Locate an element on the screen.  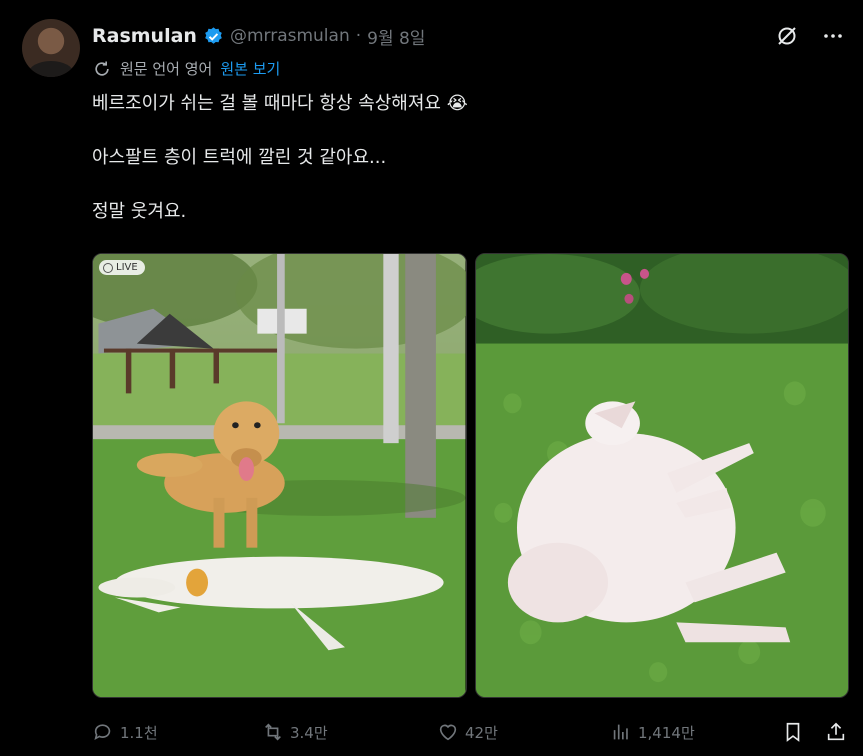
repost-count: 3.4만 is located at coordinates (309, 732).